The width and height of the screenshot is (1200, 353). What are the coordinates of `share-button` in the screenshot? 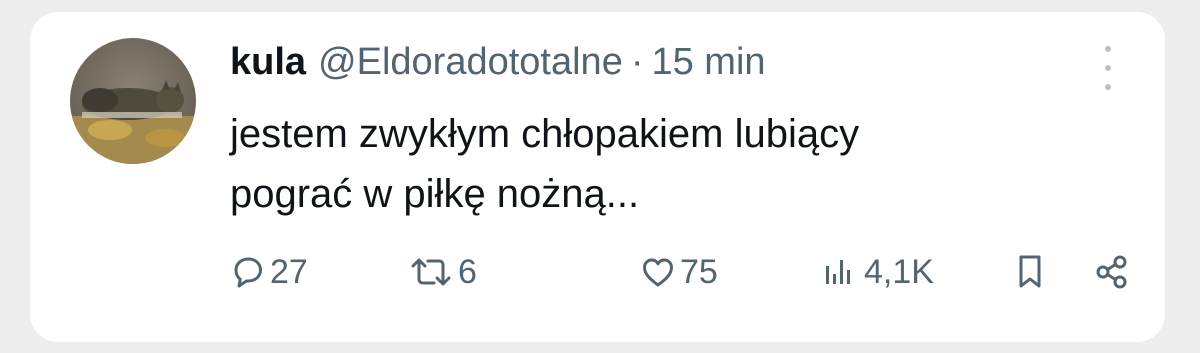 It's located at (1112, 272).